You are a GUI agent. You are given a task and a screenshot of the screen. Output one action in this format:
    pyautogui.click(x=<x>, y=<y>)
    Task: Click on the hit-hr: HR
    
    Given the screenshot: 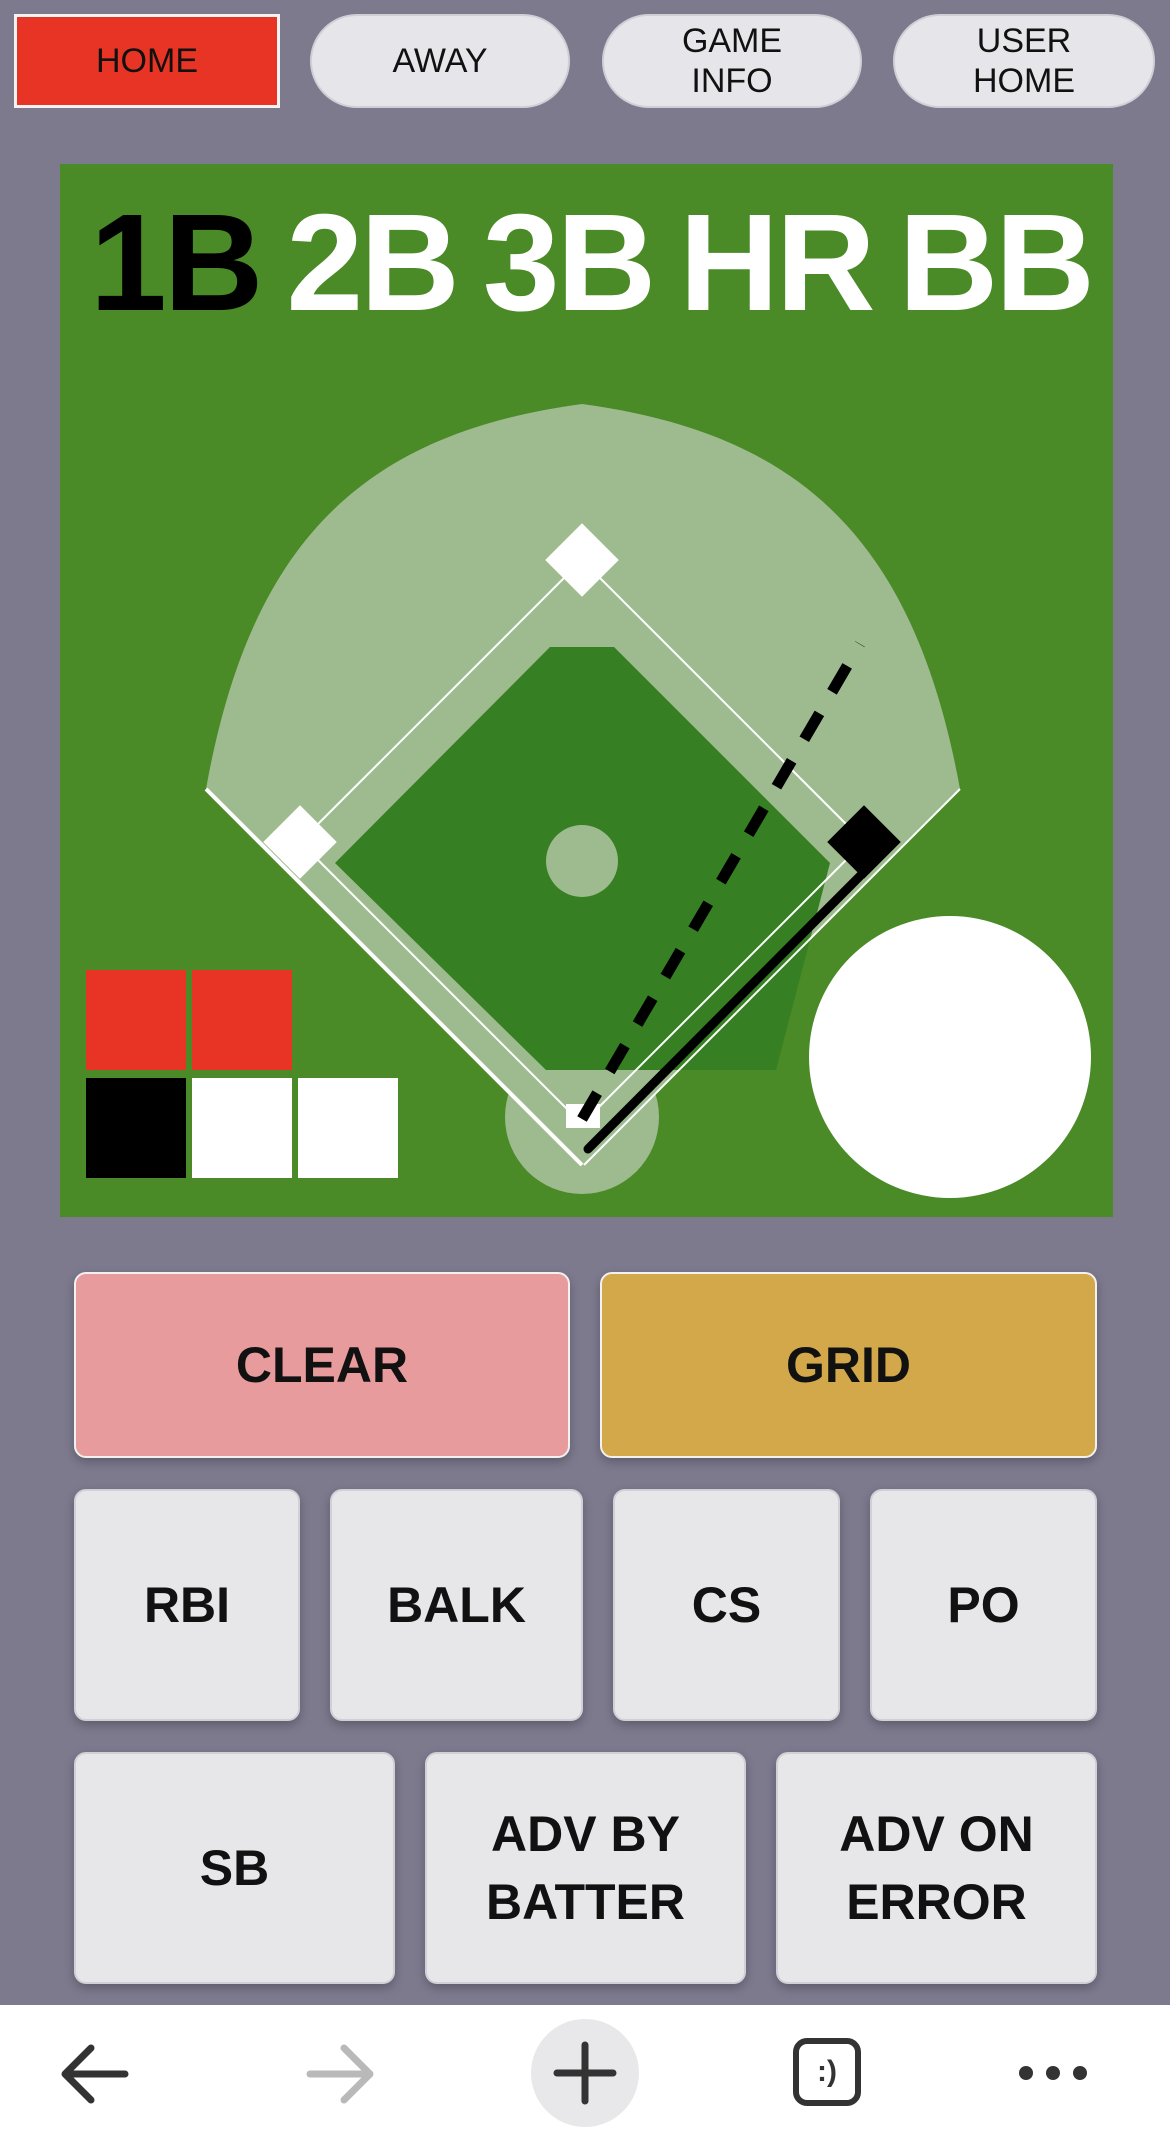 What is the action you would take?
    pyautogui.click(x=777, y=263)
    